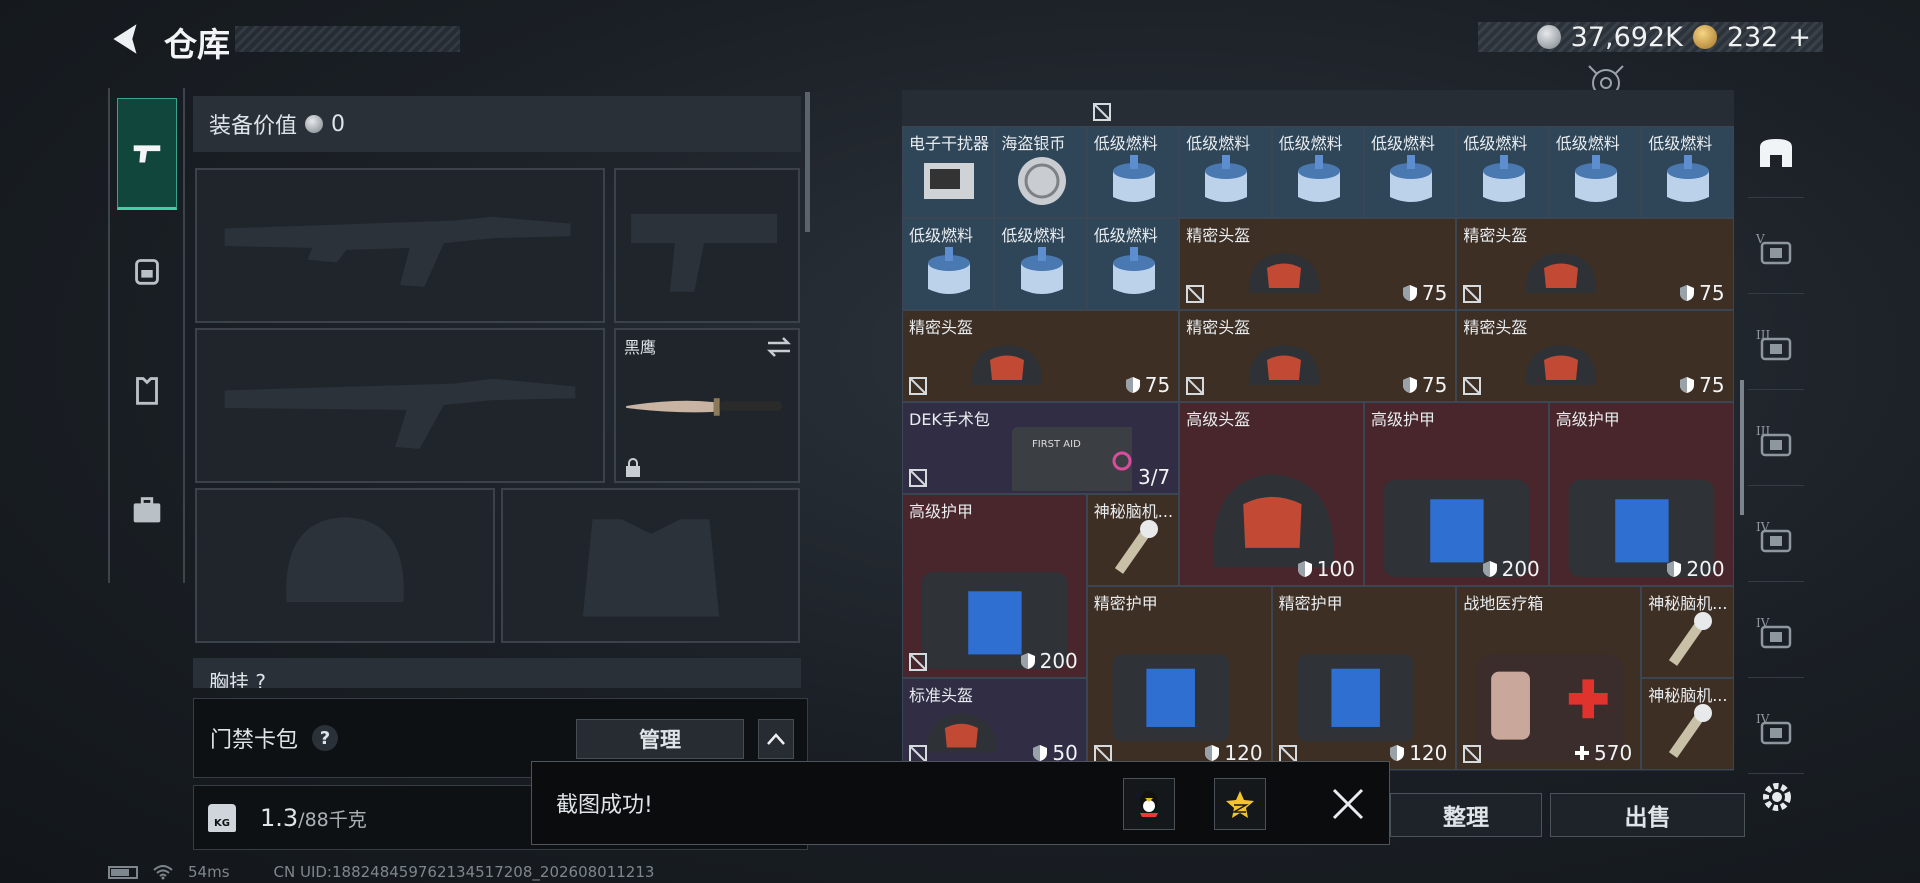 This screenshot has height=883, width=1920. What do you see at coordinates (1154, 477) in the screenshot?
I see `item-value: 3/7` at bounding box center [1154, 477].